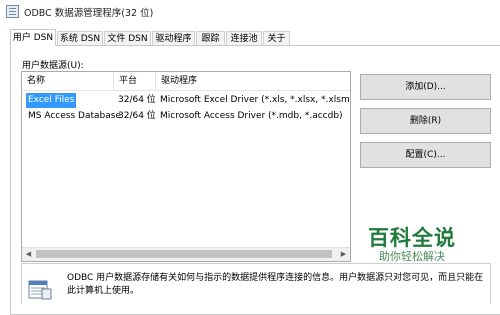  What do you see at coordinates (53, 66) in the screenshot?
I see `user-data-sources-label: 用户数据源(U):` at bounding box center [53, 66].